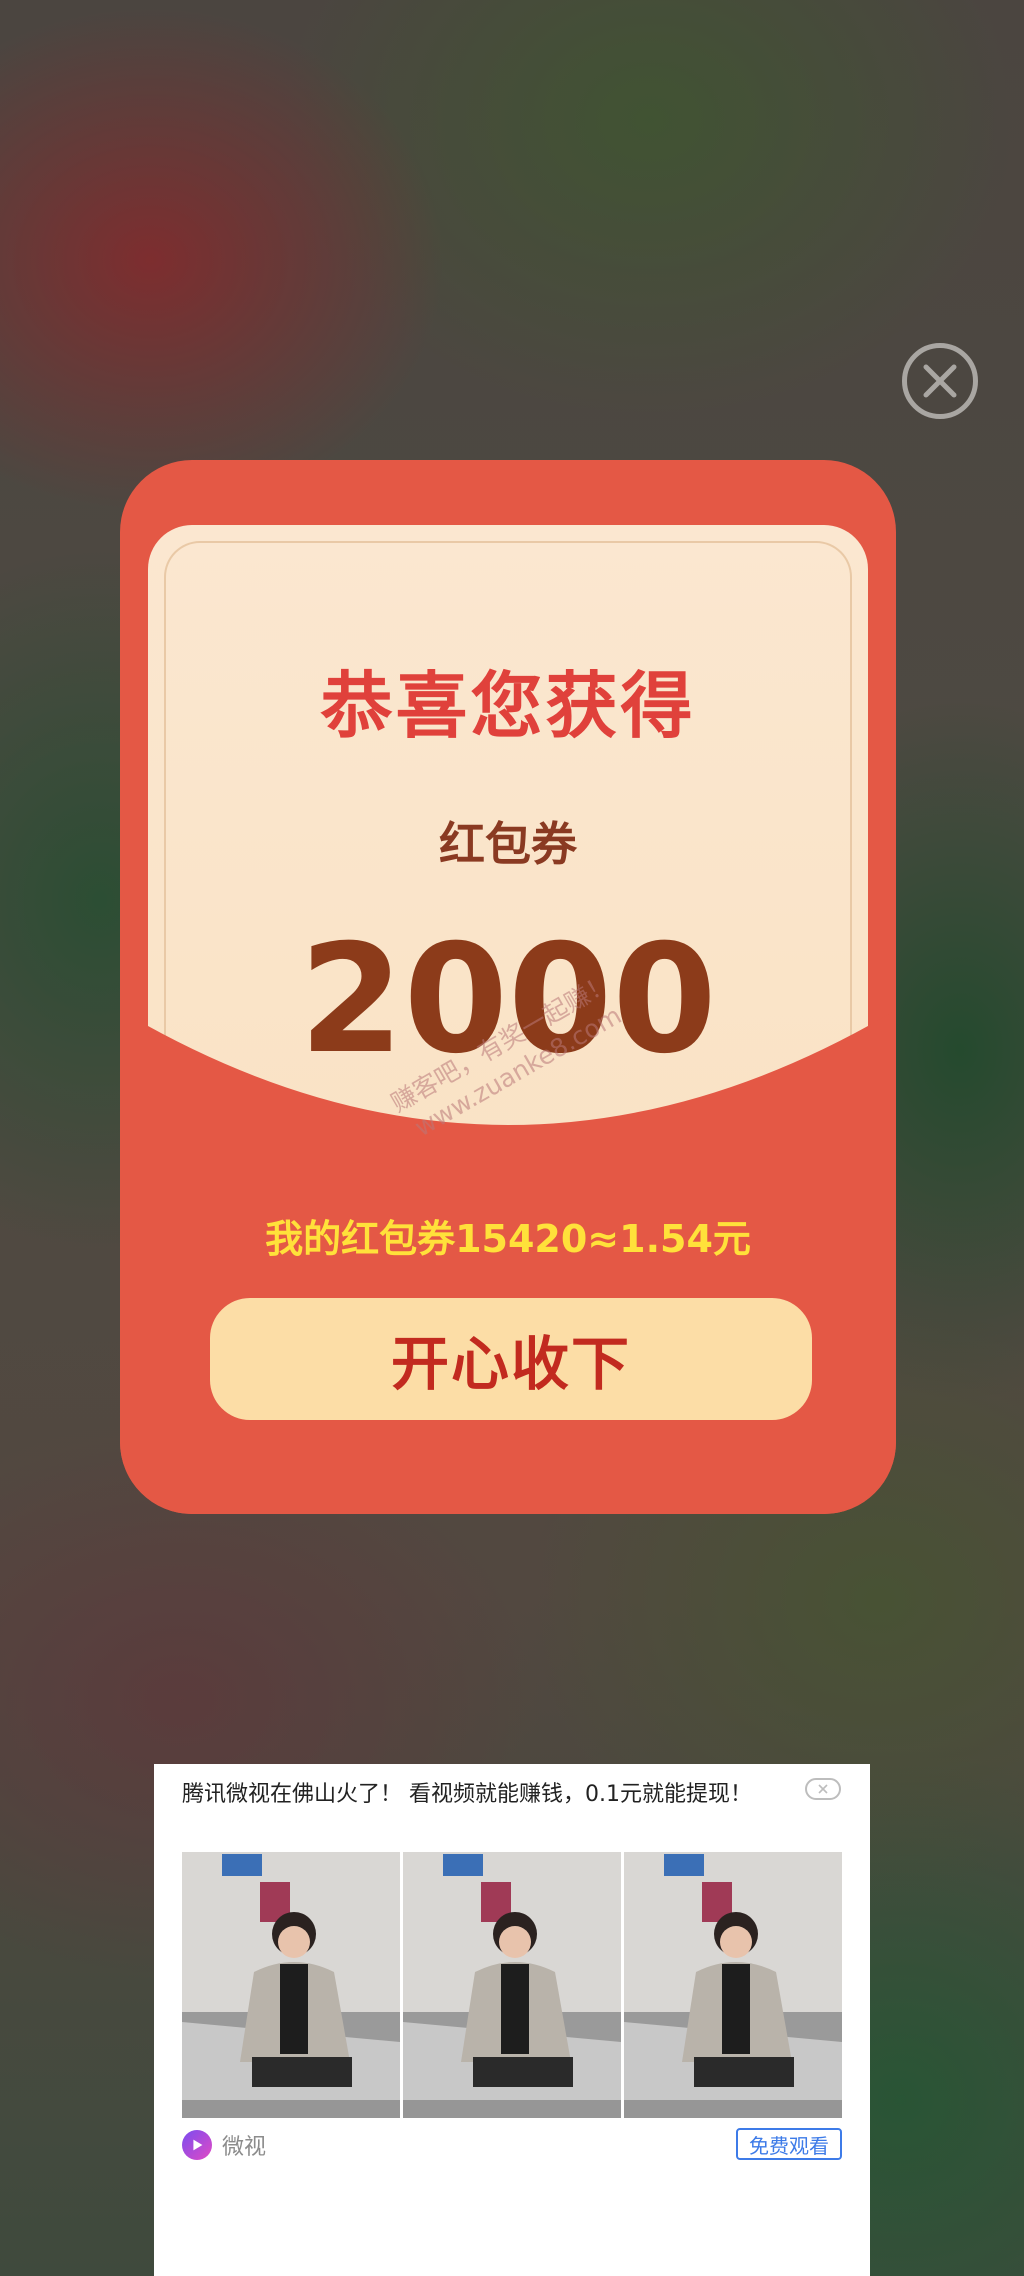 The image size is (1024, 2276). I want to click on reward-type-label: 红包券, so click(508, 844).